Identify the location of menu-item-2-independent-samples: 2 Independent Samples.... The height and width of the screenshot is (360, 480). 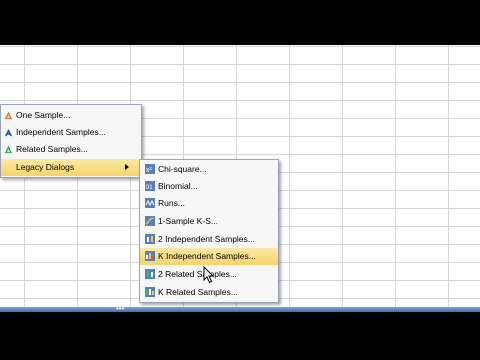
(209, 239).